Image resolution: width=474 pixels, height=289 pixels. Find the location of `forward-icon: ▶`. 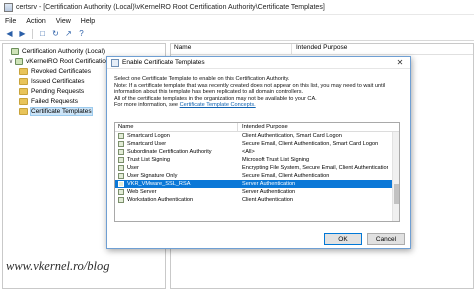

forward-icon: ▶ is located at coordinates (22, 33).